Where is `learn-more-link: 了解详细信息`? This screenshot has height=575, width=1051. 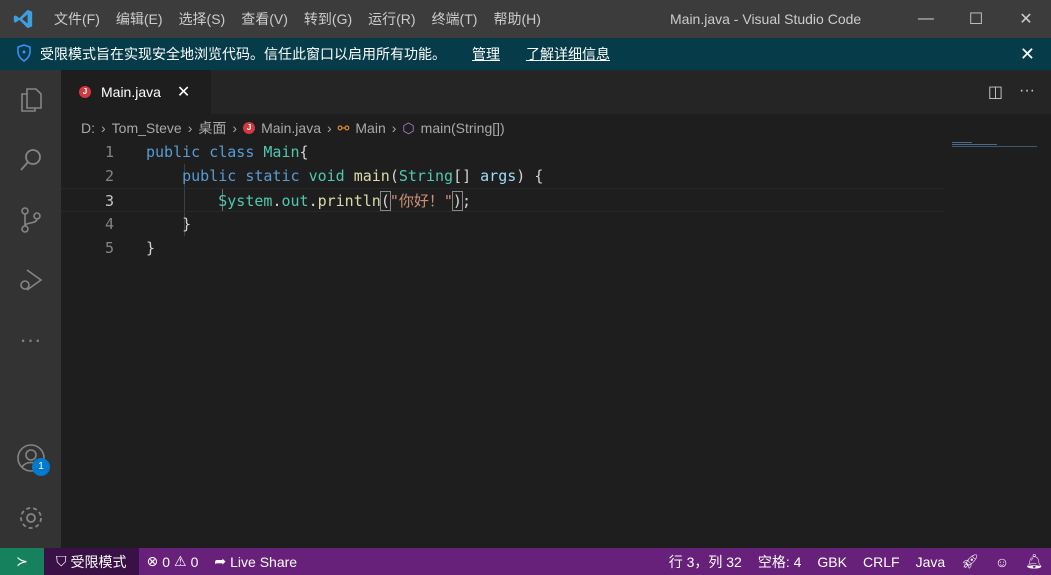
learn-more-link: 了解详细信息 is located at coordinates (568, 54).